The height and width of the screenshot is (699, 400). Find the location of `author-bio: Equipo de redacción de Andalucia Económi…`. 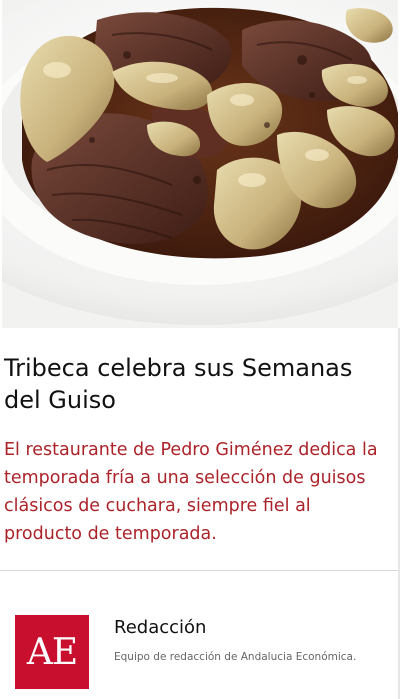

author-bio: Equipo de redacción de Andalucia Económi… is located at coordinates (235, 657).